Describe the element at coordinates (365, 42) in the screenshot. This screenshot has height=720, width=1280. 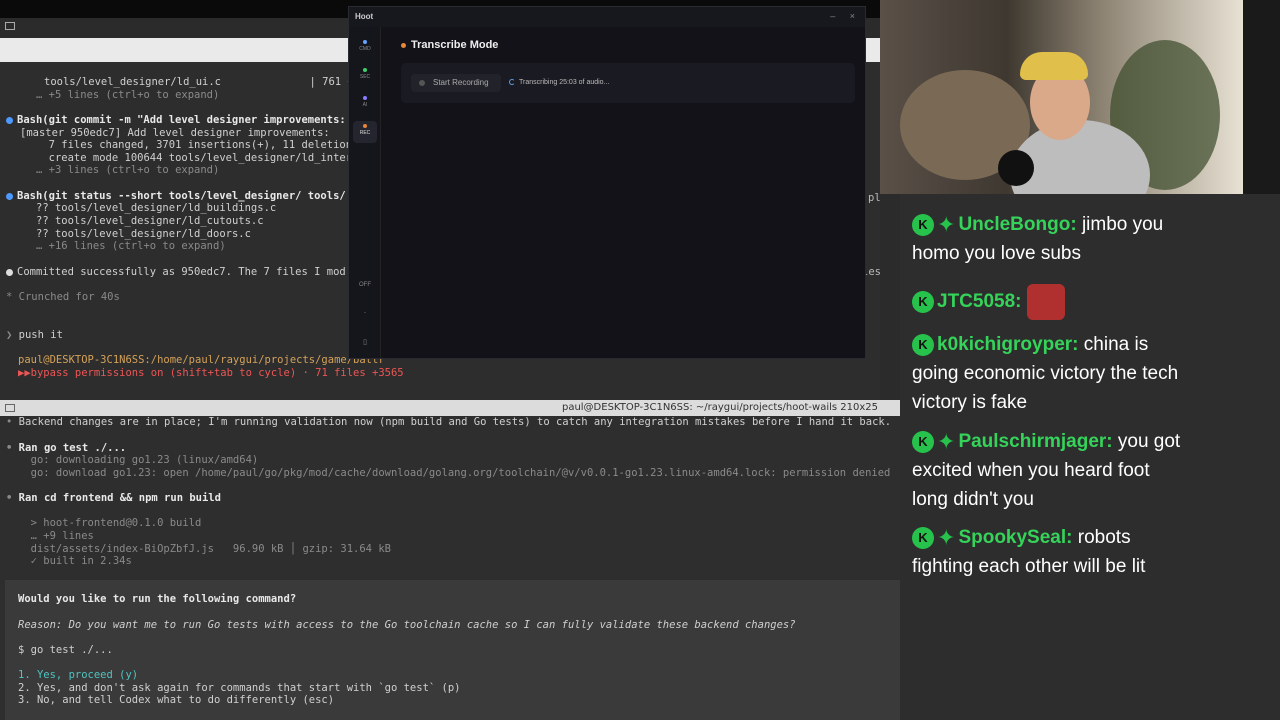
I see `cmd-dot-icon` at that location.